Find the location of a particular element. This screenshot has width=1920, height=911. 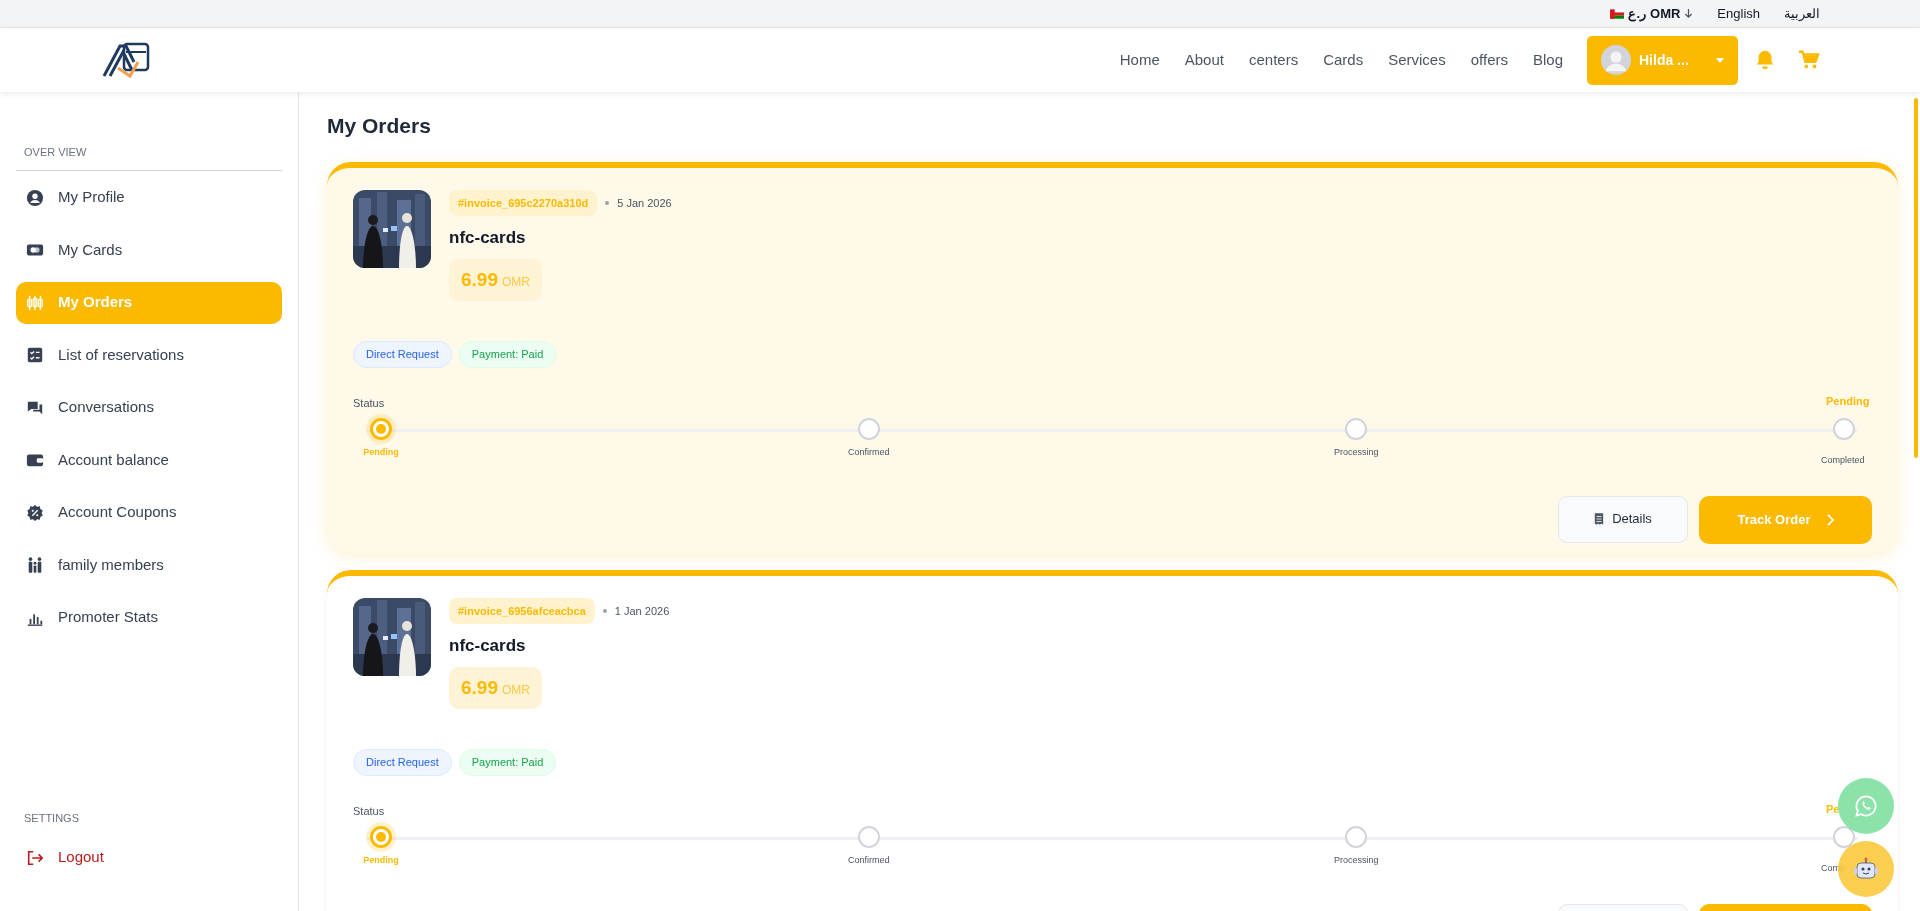

nav-link: offers is located at coordinates (1489, 60).